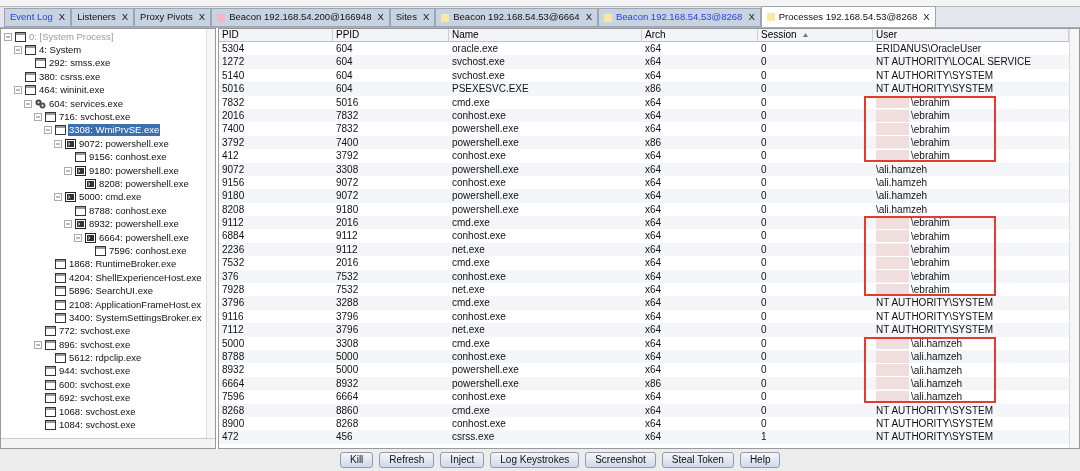  What do you see at coordinates (80, 63) in the screenshot?
I see `process-node: 292: smss.exe` at bounding box center [80, 63].